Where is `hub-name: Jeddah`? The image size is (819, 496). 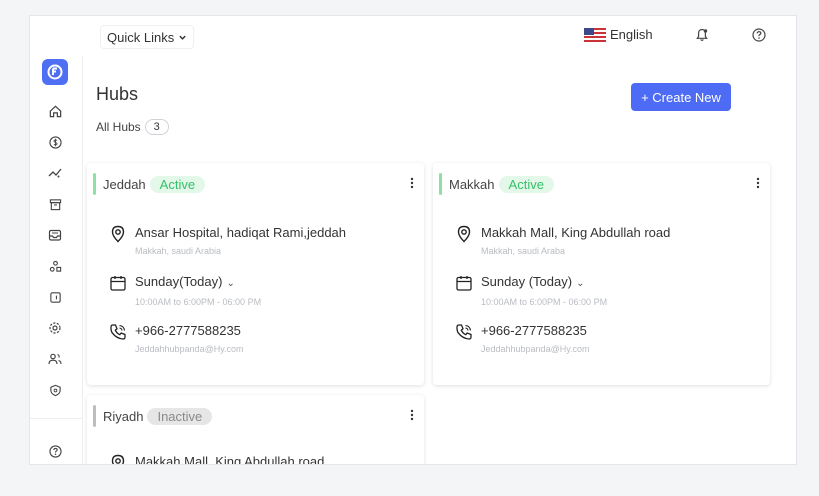 hub-name: Jeddah is located at coordinates (124, 184).